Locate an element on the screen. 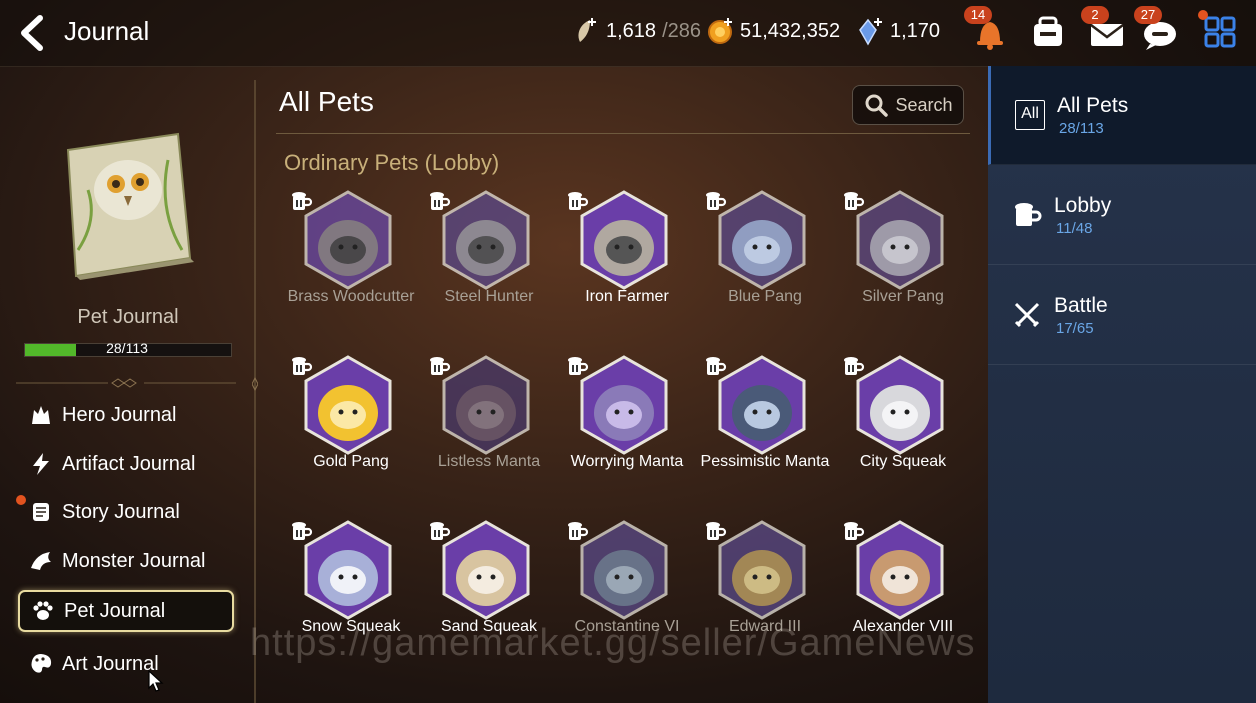 The image size is (1256, 703). hero-icon is located at coordinates (41, 415).